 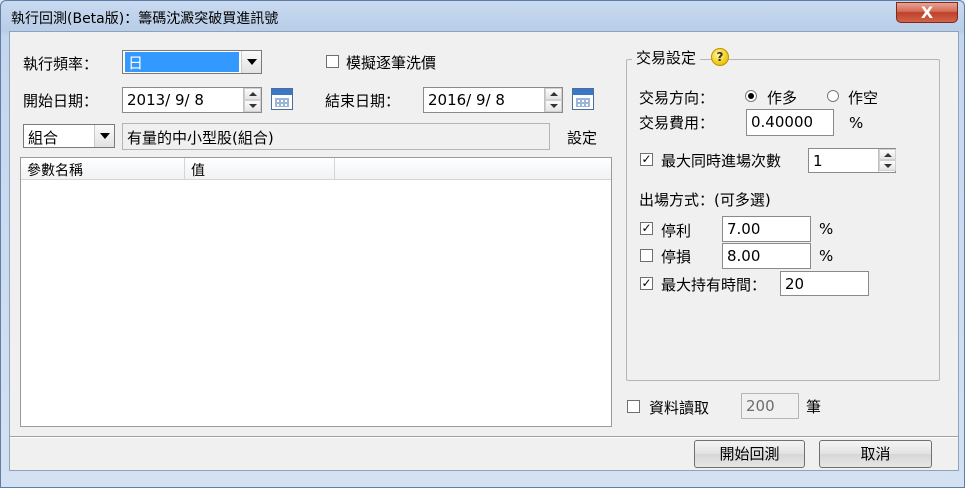 What do you see at coordinates (666, 57) in the screenshot?
I see `trade-settings-title: 交易設定` at bounding box center [666, 57].